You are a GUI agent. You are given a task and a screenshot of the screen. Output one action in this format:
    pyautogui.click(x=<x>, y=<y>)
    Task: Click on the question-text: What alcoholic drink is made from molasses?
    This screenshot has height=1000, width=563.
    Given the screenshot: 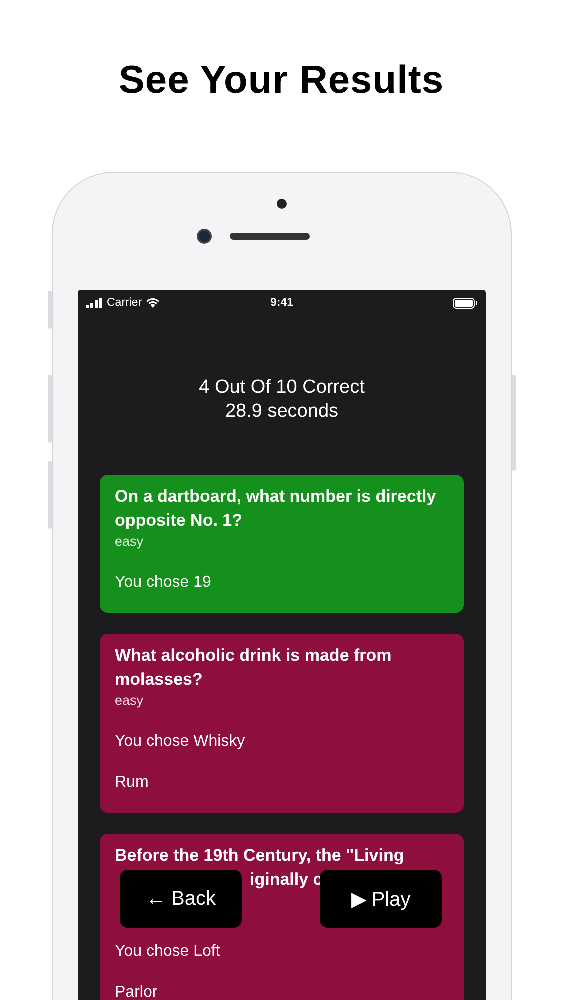 What is the action you would take?
    pyautogui.click(x=254, y=668)
    